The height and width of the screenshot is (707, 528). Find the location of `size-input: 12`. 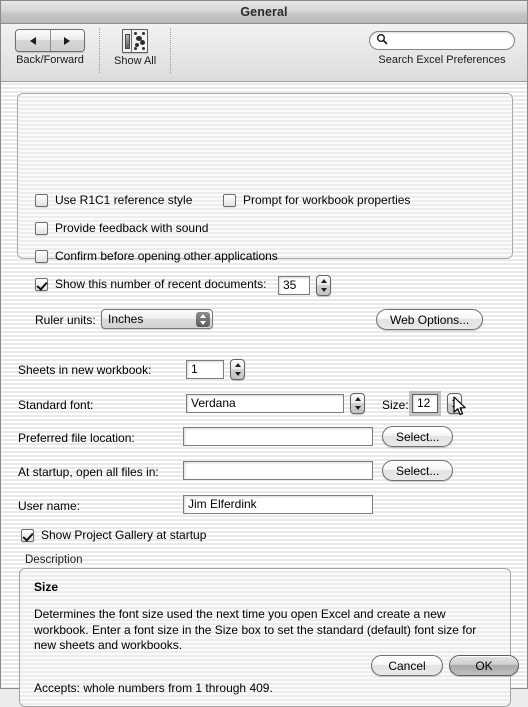

size-input: 12 is located at coordinates (425, 403).